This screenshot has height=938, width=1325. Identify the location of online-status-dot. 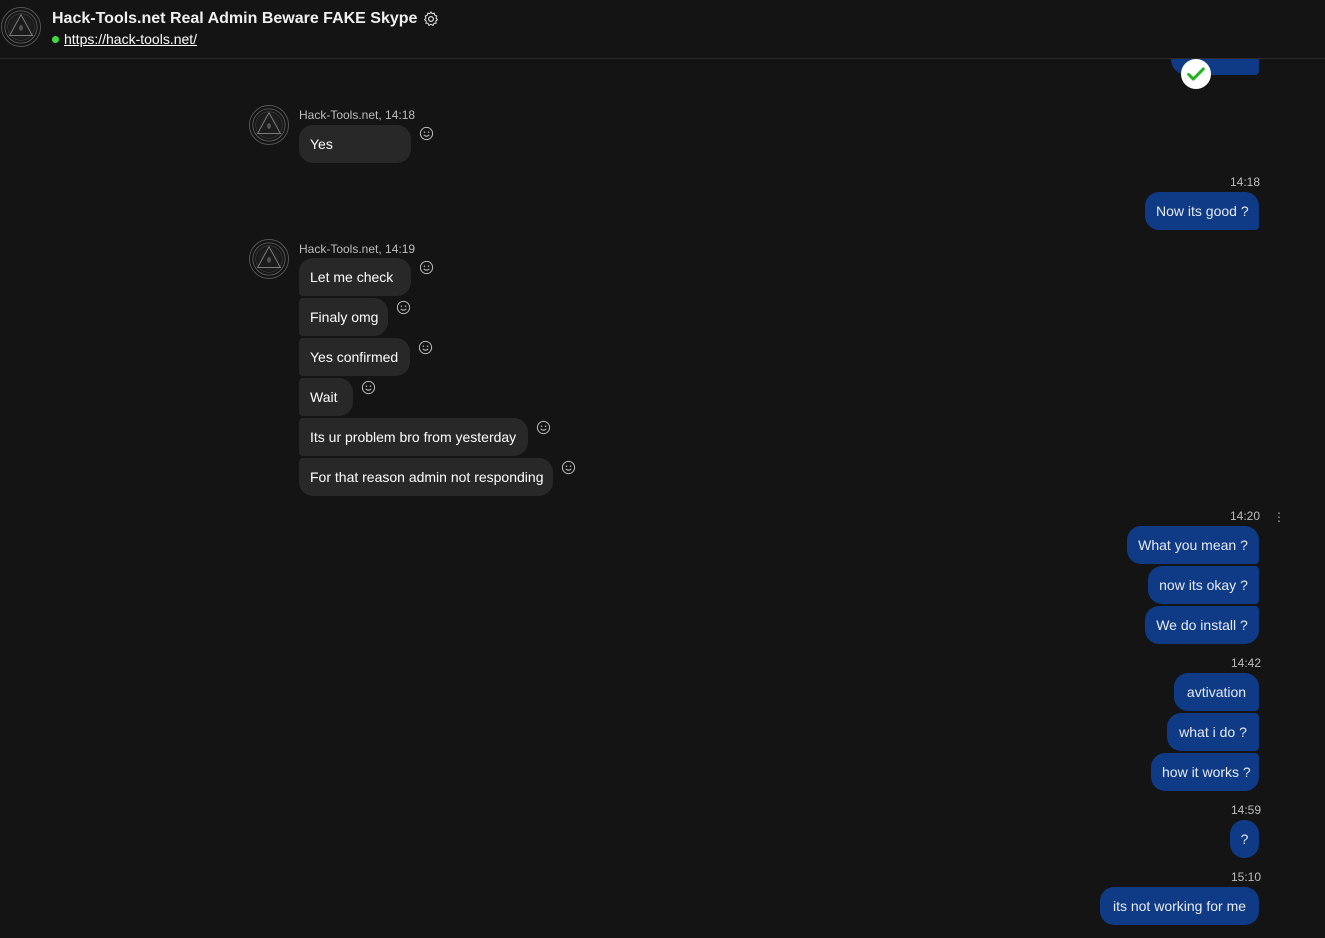
(55, 39).